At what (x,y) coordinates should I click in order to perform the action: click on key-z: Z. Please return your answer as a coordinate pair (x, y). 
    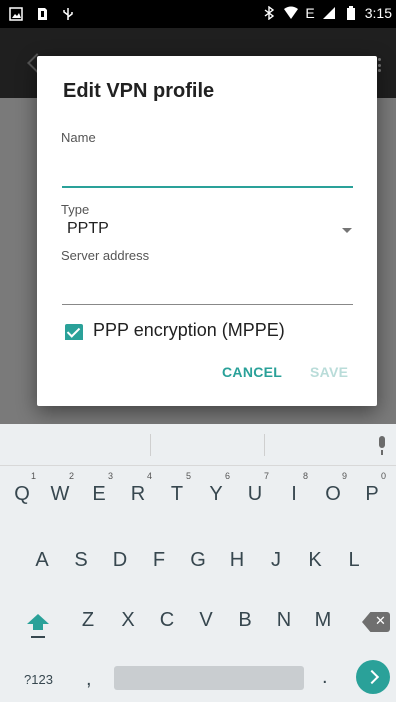
    Looking at the image, I should click on (88, 620).